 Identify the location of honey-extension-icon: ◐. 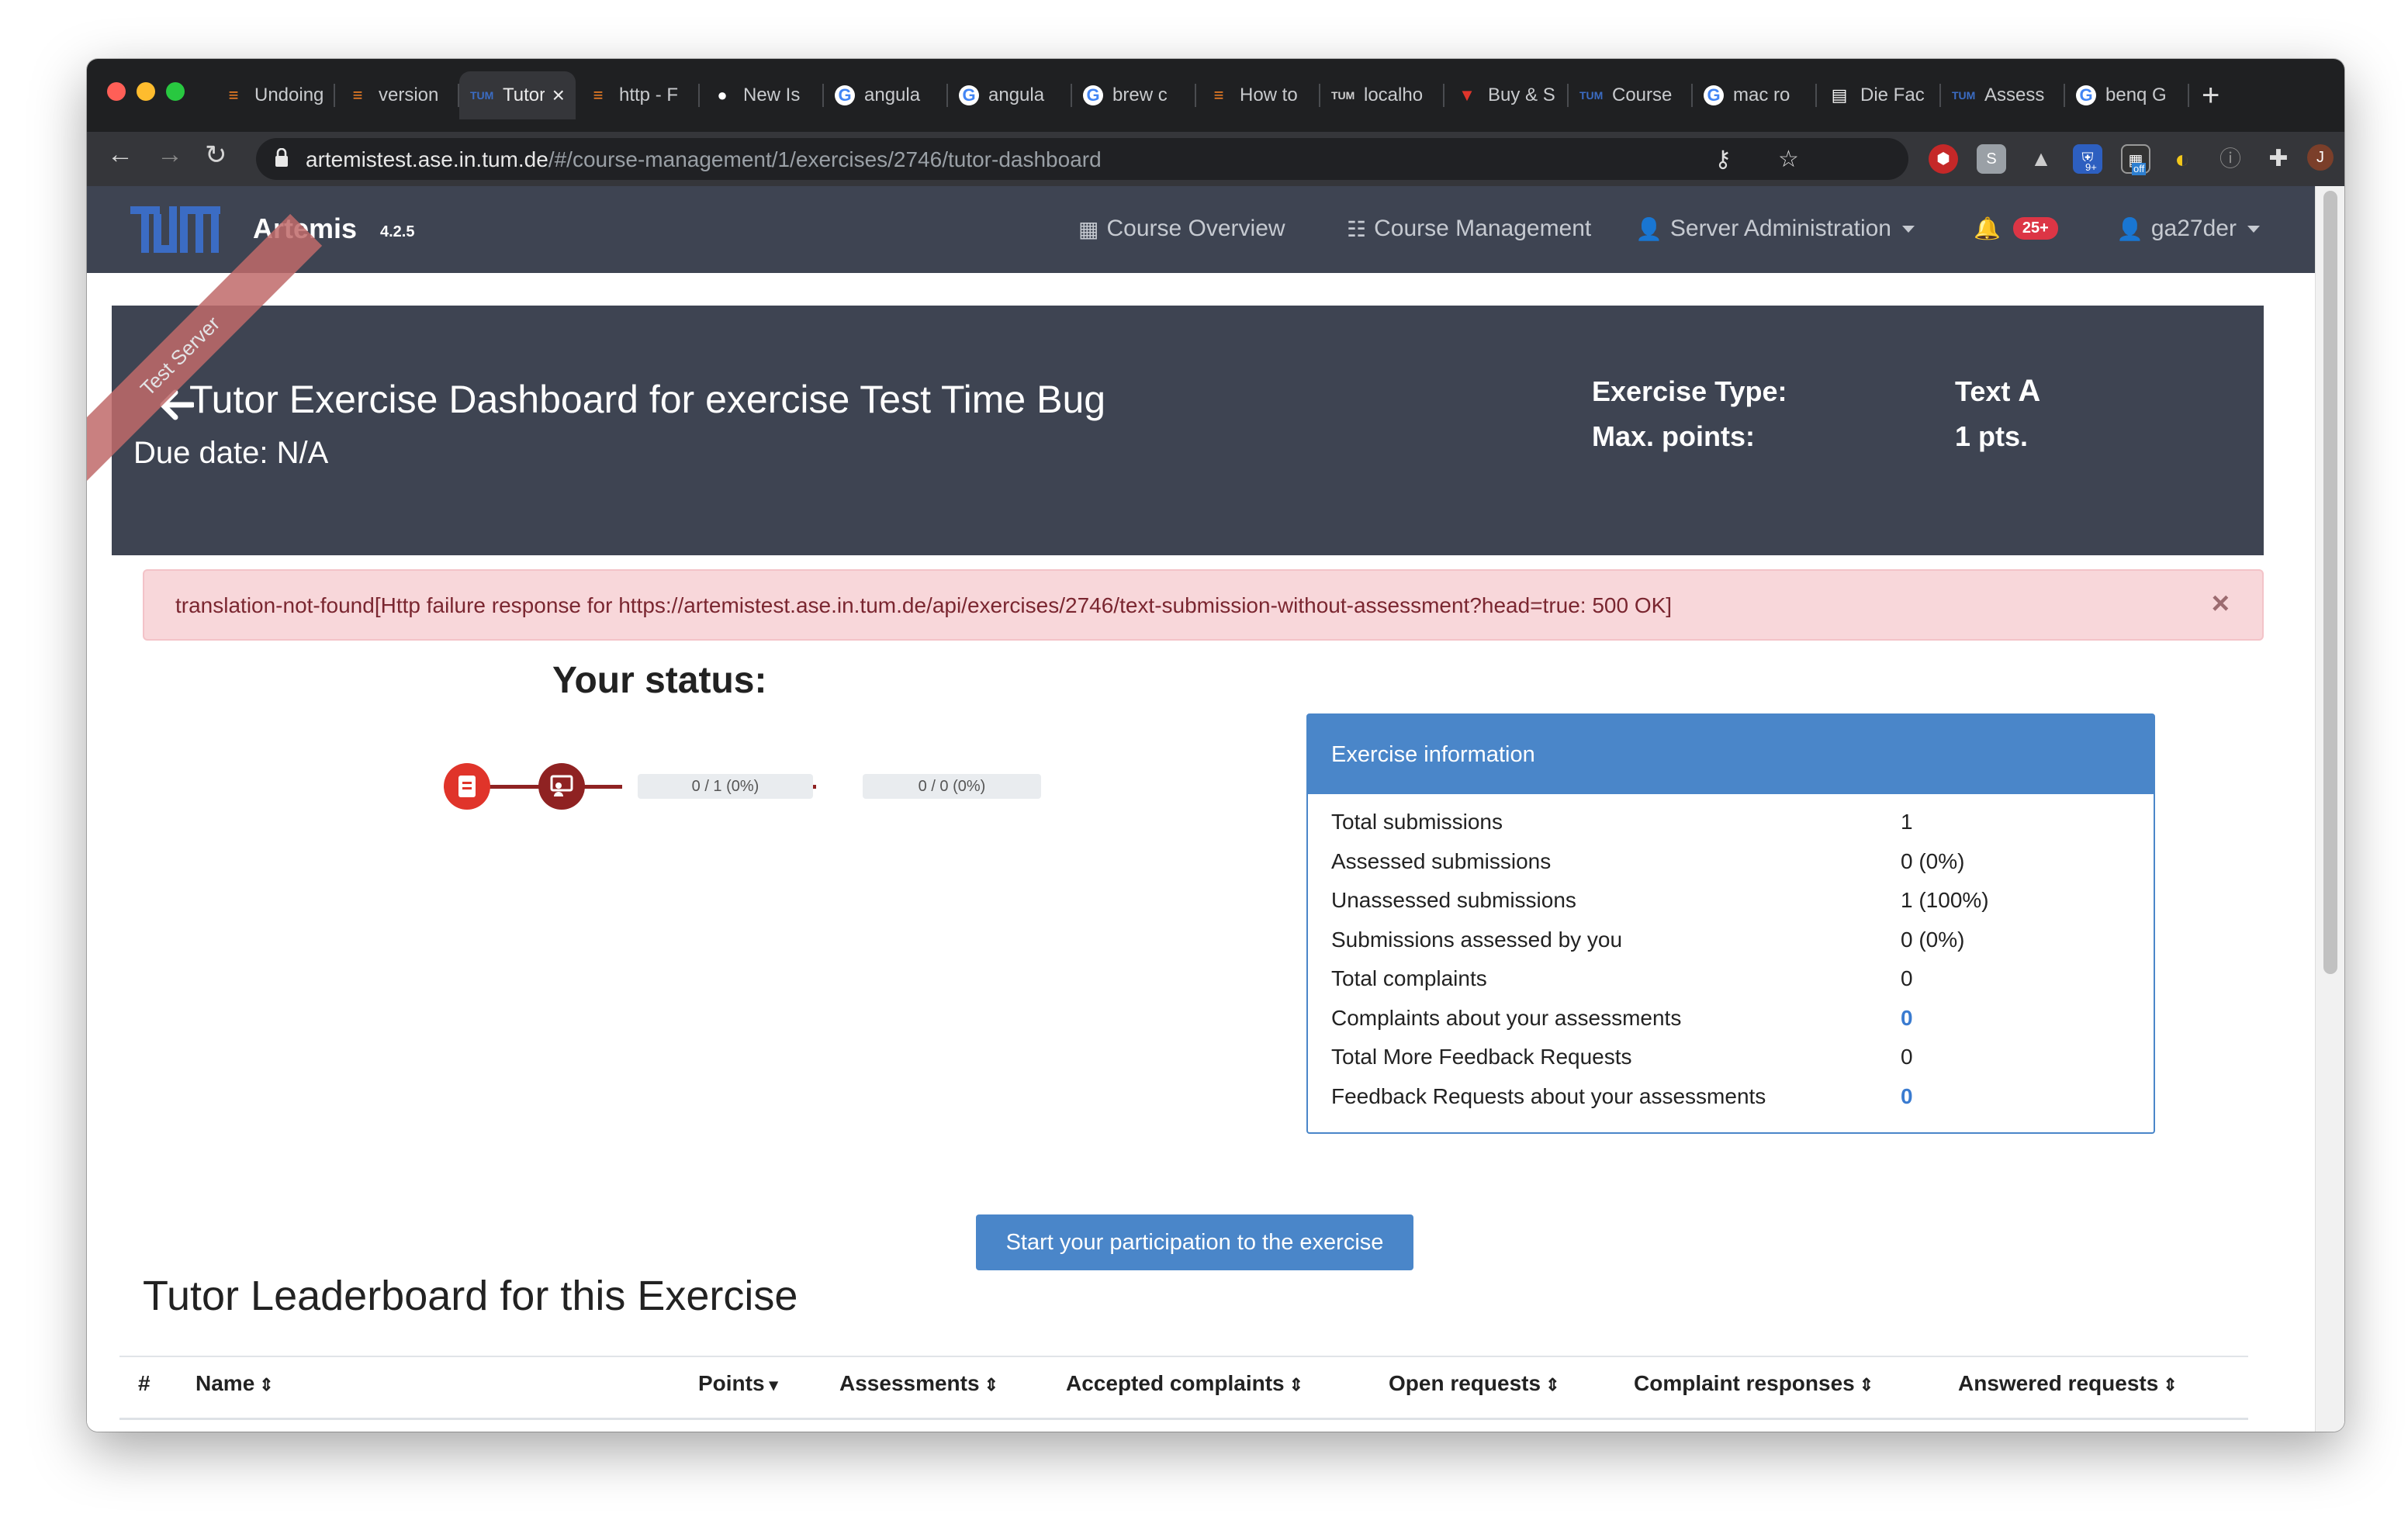
(2182, 159).